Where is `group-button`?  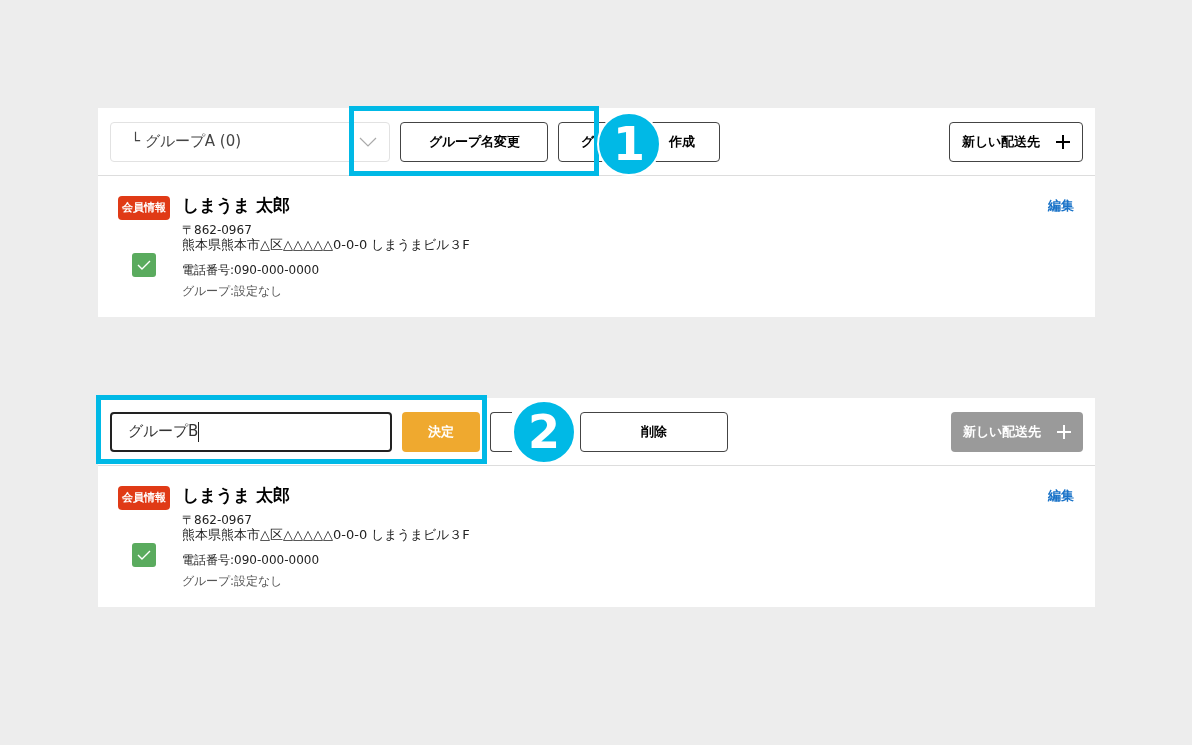 group-button is located at coordinates (501, 431).